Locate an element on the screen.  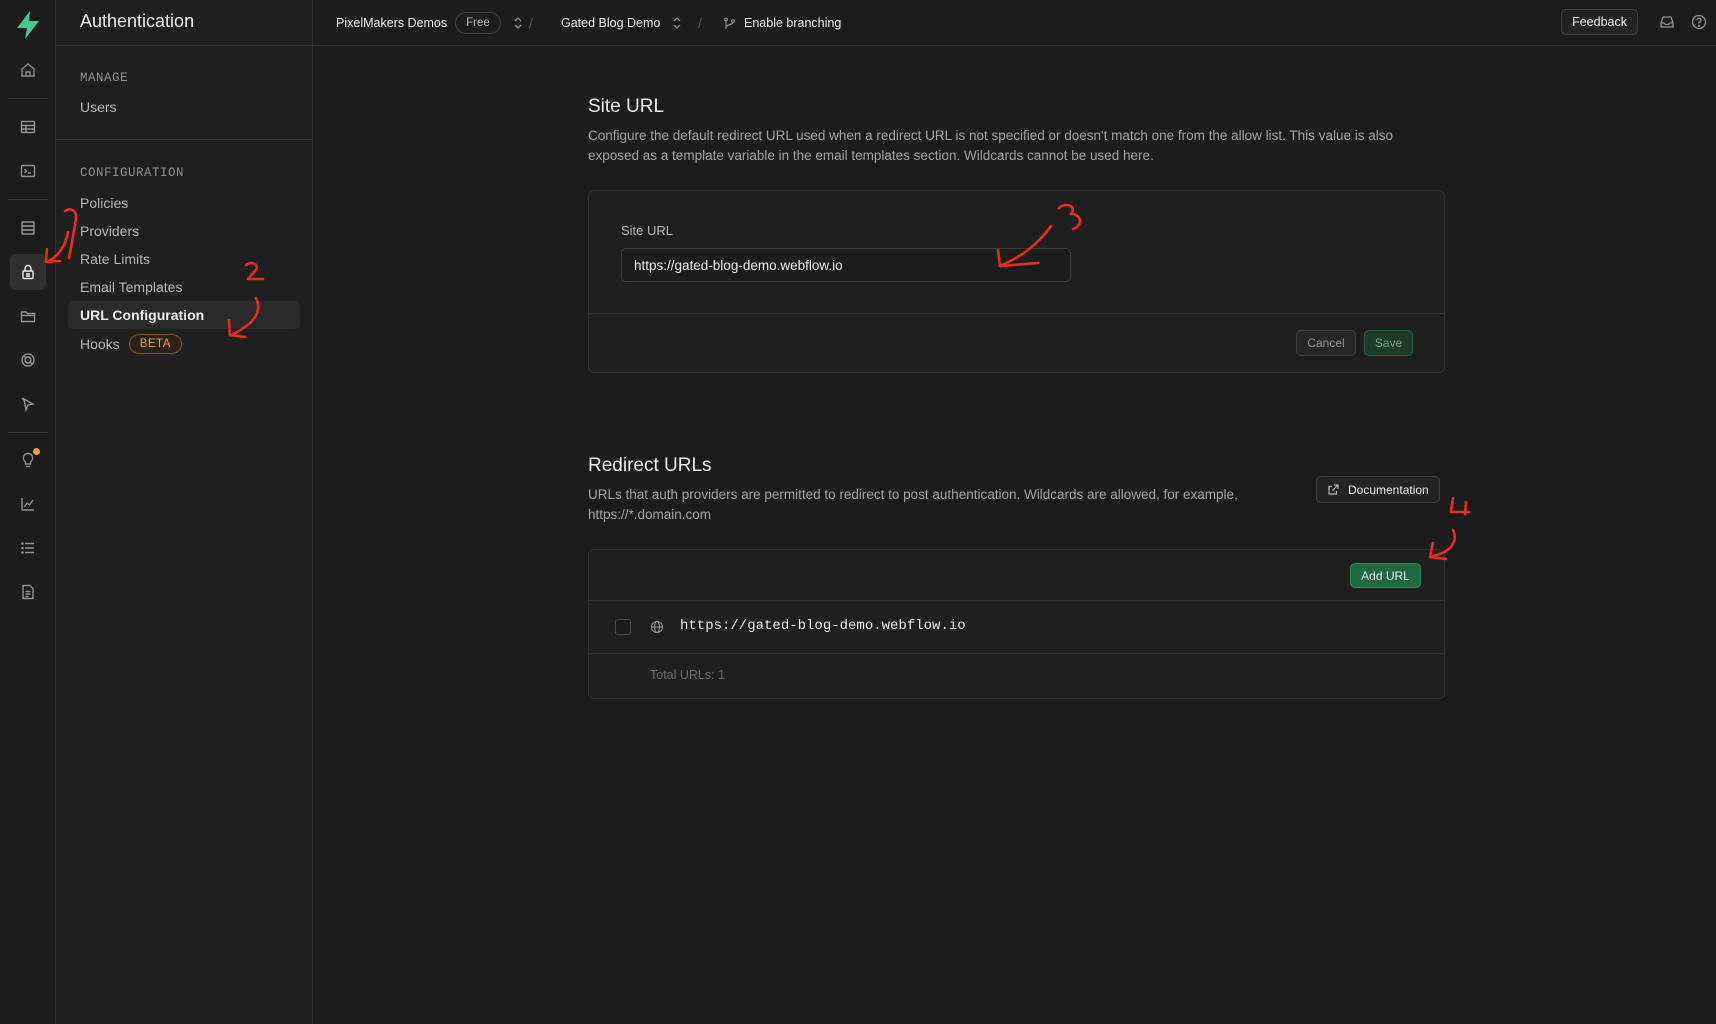
database-icon is located at coordinates (28, 228).